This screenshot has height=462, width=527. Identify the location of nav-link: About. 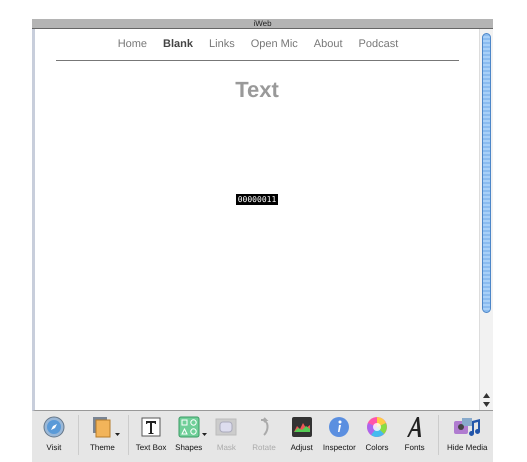
(328, 44).